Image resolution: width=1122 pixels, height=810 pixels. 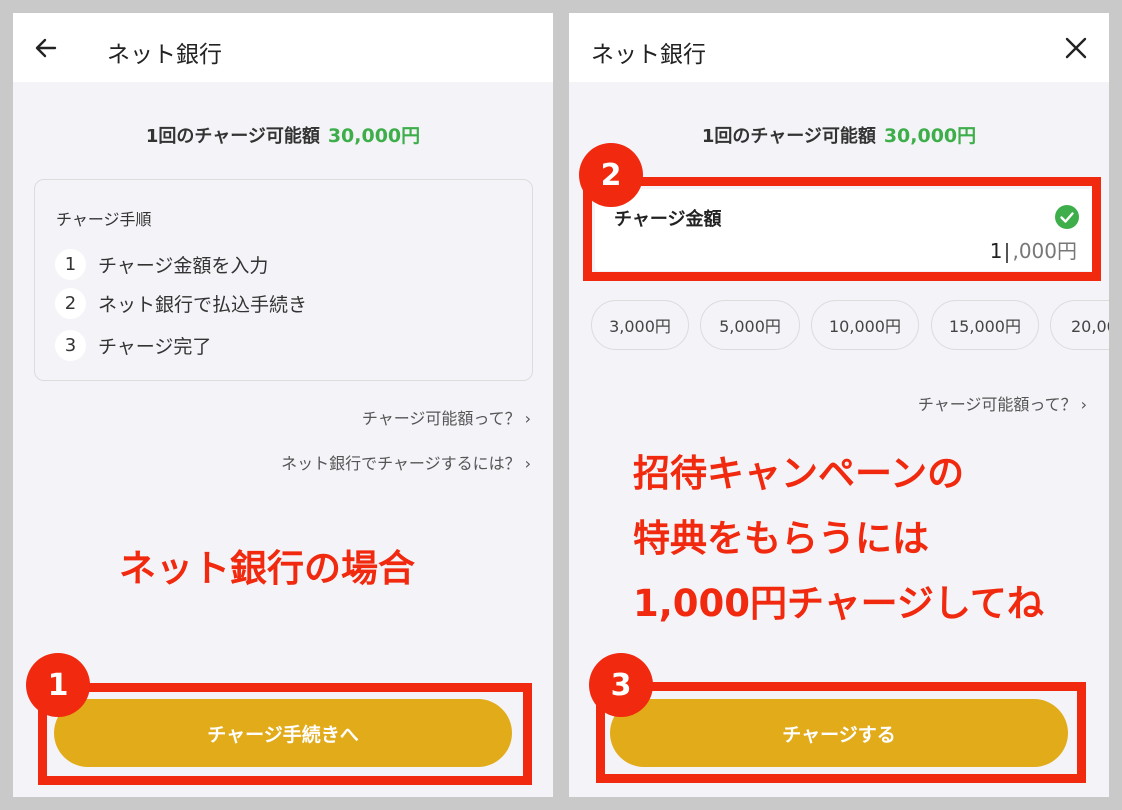 What do you see at coordinates (70, 264) in the screenshot?
I see `step-number: 1` at bounding box center [70, 264].